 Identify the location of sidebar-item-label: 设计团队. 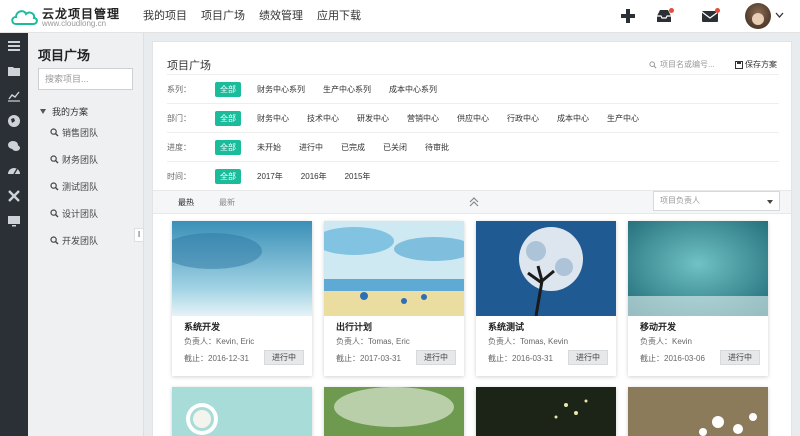
(80, 214).